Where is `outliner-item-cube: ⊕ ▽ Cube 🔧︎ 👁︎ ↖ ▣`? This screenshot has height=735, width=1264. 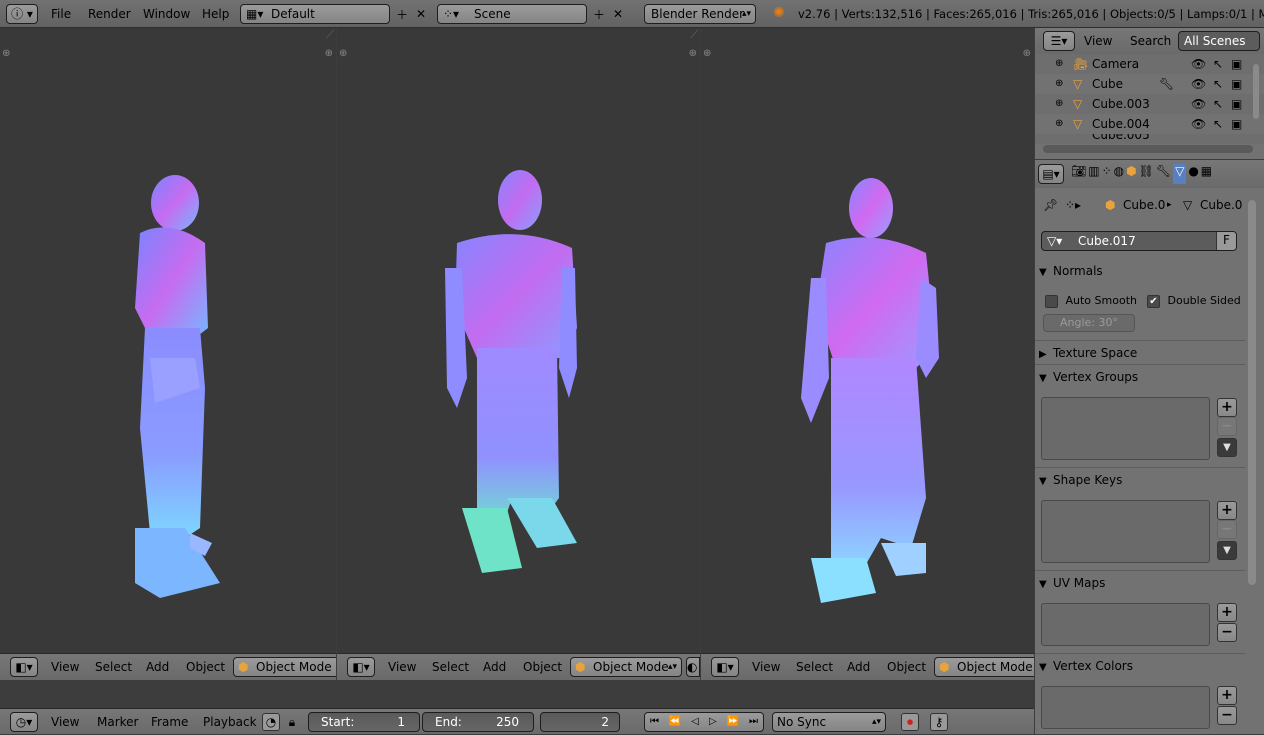 outliner-item-cube: ⊕ ▽ Cube 🔧︎ 👁︎ ↖ ▣ is located at coordinates (1149, 84).